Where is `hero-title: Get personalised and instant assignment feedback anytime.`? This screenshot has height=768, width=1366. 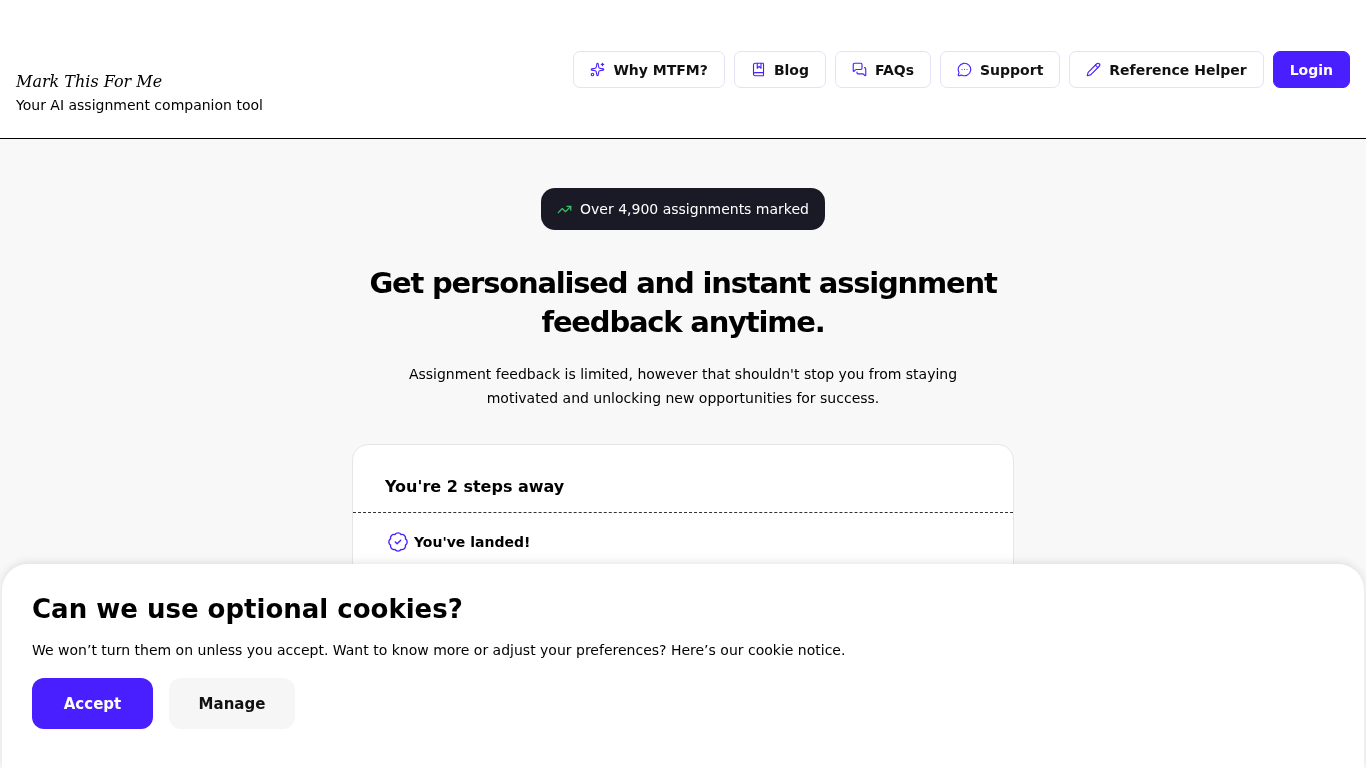
hero-title: Get personalised and instant assignment feedback anytime. is located at coordinates (683, 303).